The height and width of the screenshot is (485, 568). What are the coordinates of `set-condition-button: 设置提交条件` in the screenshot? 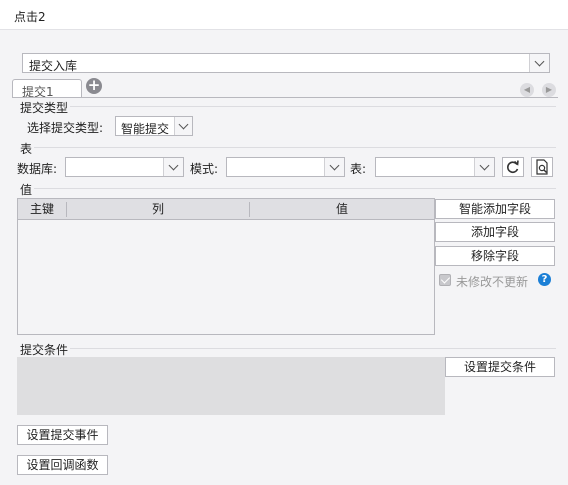 It's located at (500, 367).